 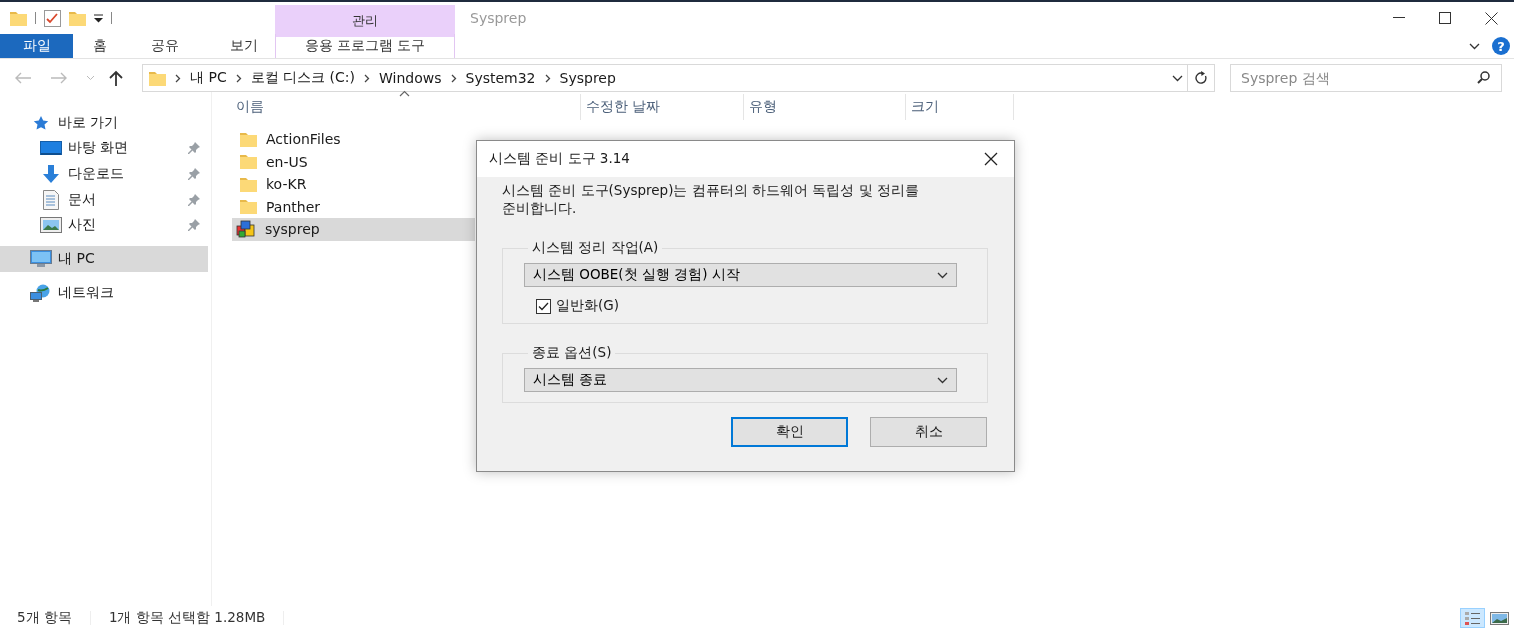 What do you see at coordinates (572, 353) in the screenshot?
I see `group-label: 종료 옵션(S)` at bounding box center [572, 353].